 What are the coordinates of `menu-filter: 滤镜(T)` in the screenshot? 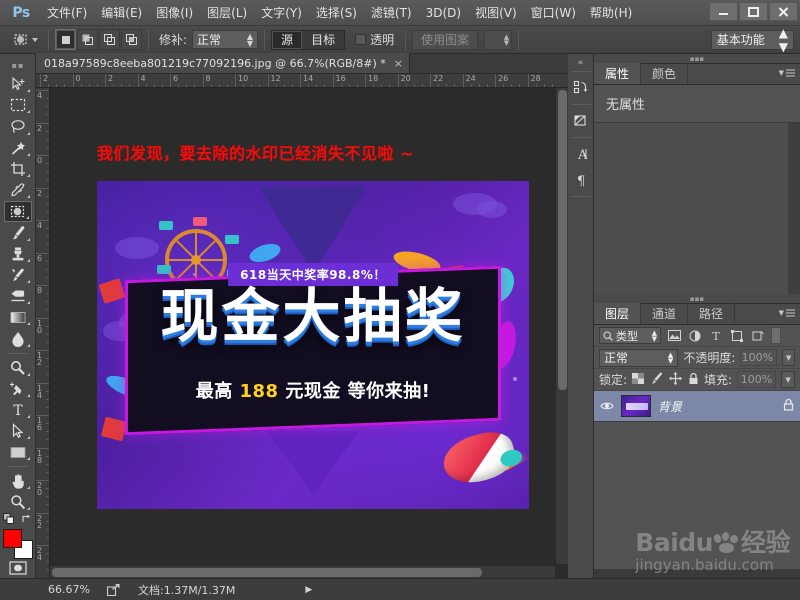 It's located at (391, 12).